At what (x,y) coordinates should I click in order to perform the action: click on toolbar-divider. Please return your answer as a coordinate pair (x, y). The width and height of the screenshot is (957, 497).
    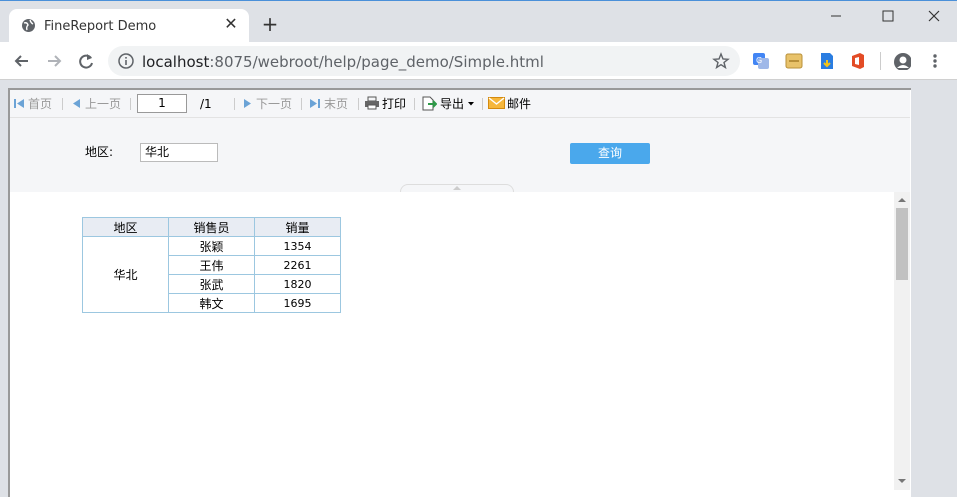
    Looking at the image, I should click on (880, 61).